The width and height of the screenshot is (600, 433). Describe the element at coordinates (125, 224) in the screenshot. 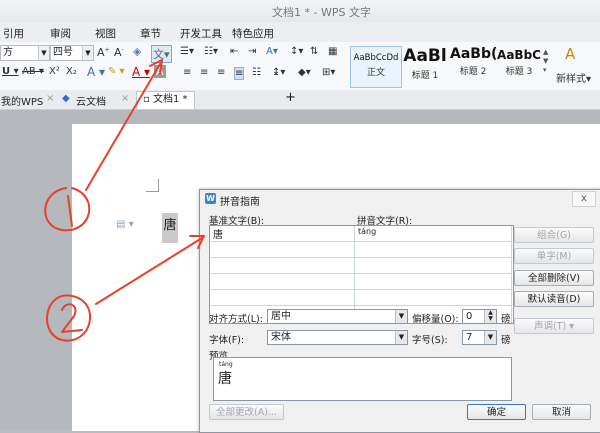

I see `paste-options-icon: ▤ ▾` at that location.